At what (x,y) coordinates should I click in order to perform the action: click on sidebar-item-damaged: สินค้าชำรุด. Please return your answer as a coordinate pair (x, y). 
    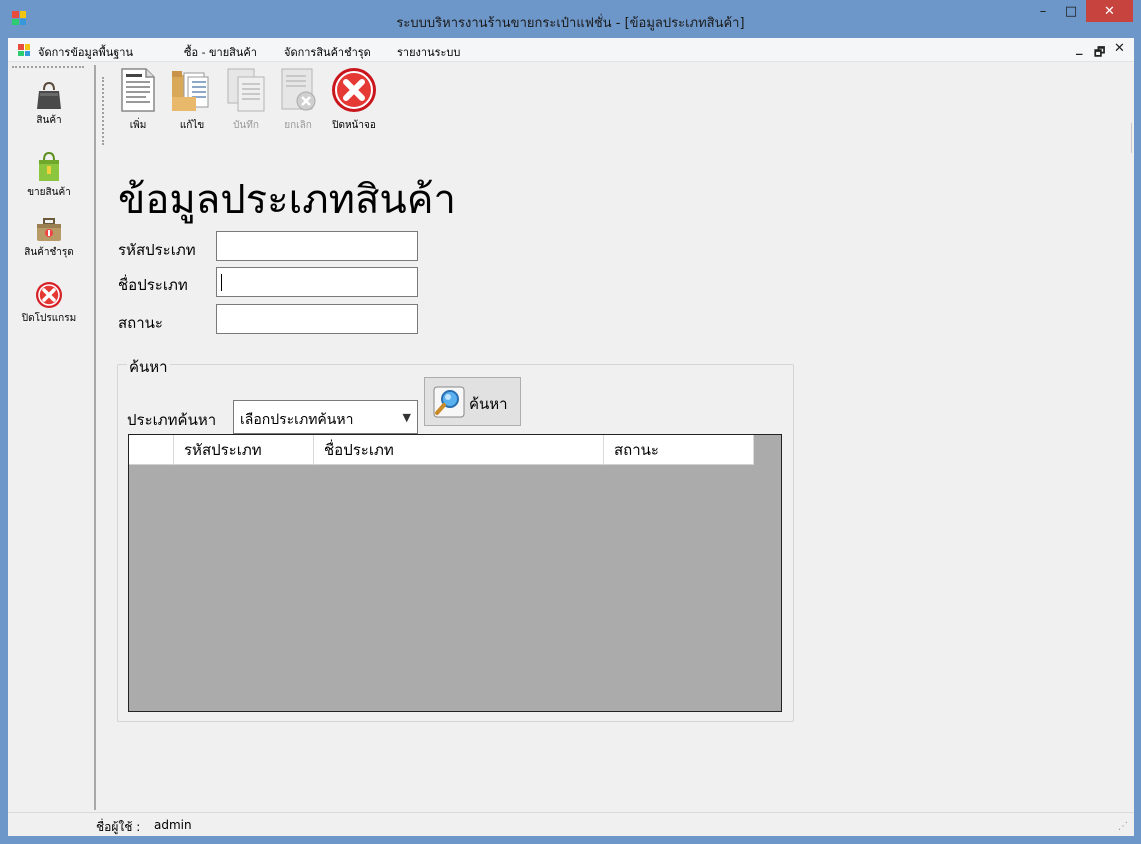
    Looking at the image, I should click on (49, 238).